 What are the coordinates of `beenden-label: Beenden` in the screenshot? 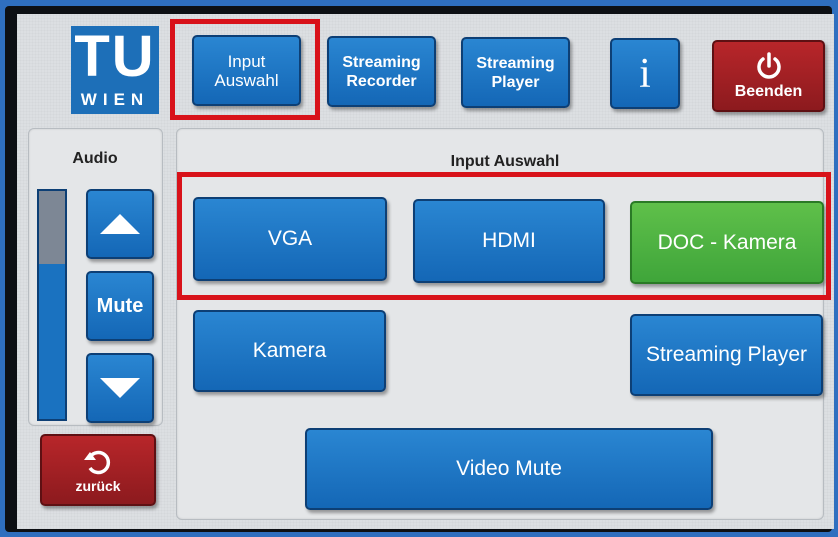 It's located at (768, 91).